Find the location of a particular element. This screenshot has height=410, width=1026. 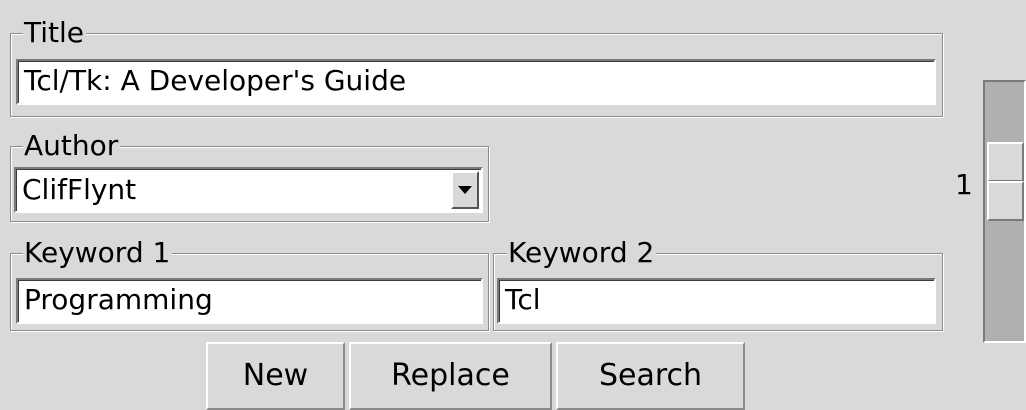

record-number: 1 is located at coordinates (964, 184).